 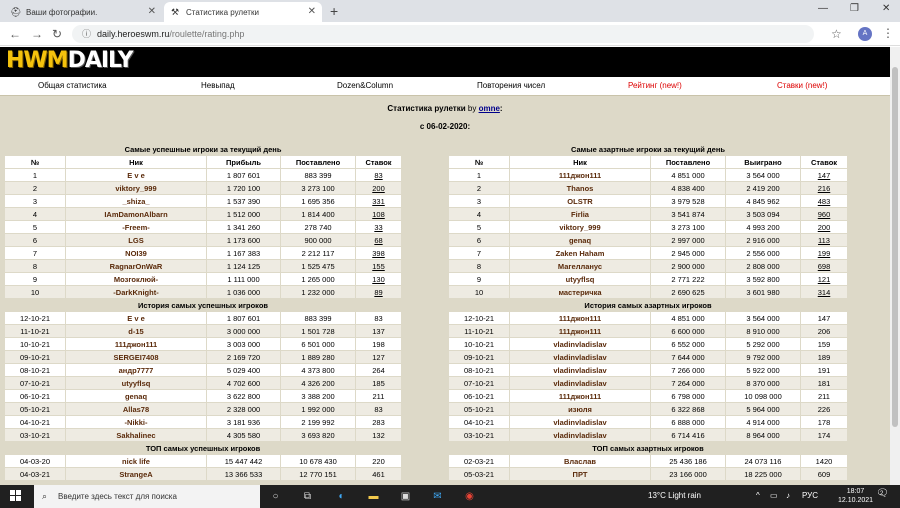 What do you see at coordinates (855, 496) in the screenshot?
I see `clock: 18:07 12.10.2021` at bounding box center [855, 496].